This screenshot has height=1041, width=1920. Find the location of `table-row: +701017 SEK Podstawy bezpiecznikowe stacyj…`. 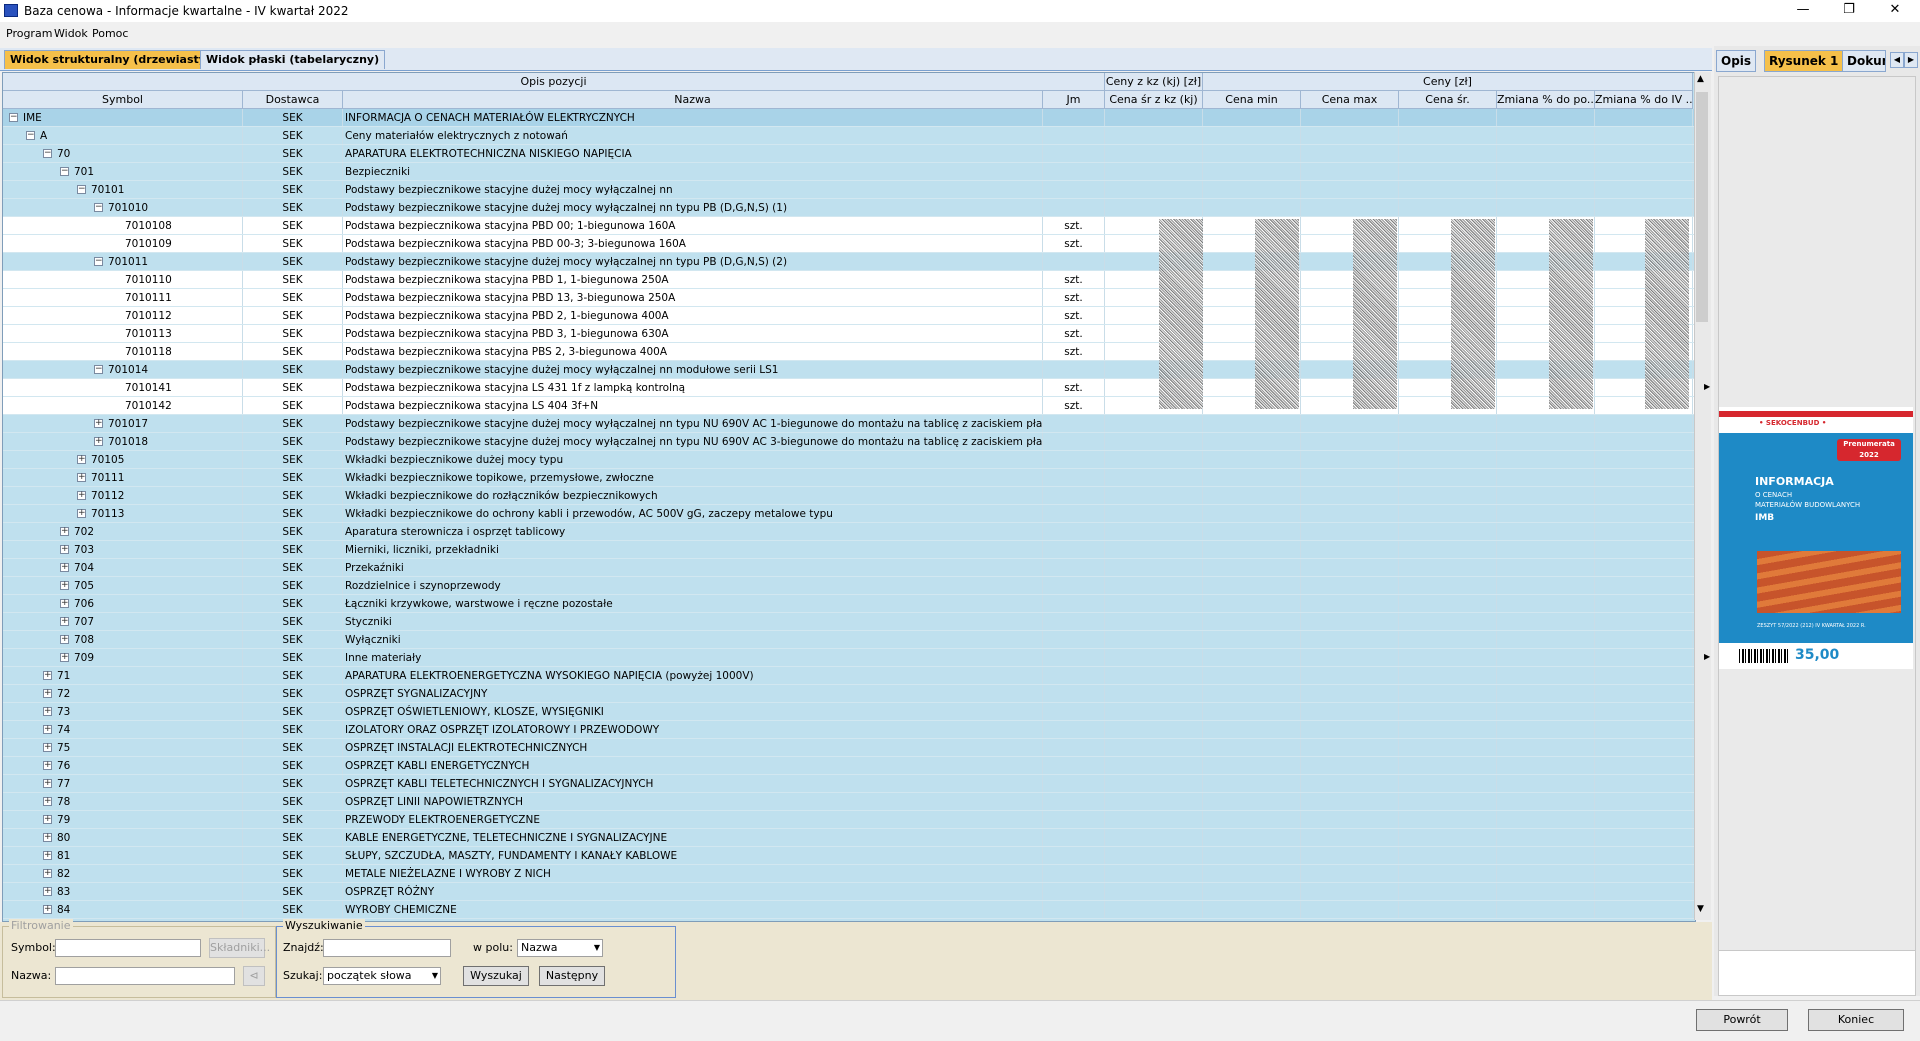

table-row: +701017 SEK Podstawy bezpiecznikowe stacyj… is located at coordinates (849, 424).